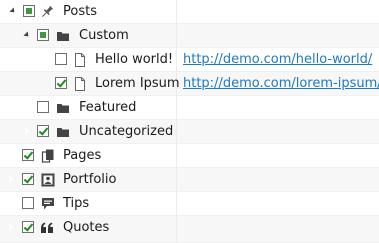 The height and width of the screenshot is (243, 379). I want to click on checkbox-lorem-ipsum, so click(61, 83).